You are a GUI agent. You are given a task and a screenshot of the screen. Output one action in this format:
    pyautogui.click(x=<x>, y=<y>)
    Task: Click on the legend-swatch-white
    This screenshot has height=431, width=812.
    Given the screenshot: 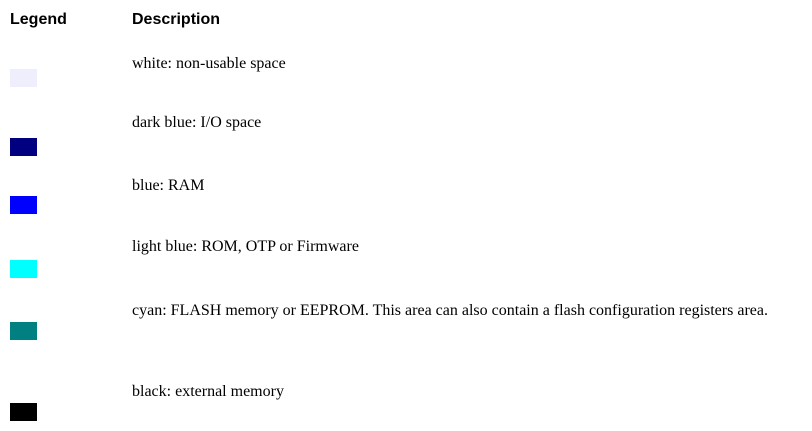 What is the action you would take?
    pyautogui.click(x=23, y=78)
    